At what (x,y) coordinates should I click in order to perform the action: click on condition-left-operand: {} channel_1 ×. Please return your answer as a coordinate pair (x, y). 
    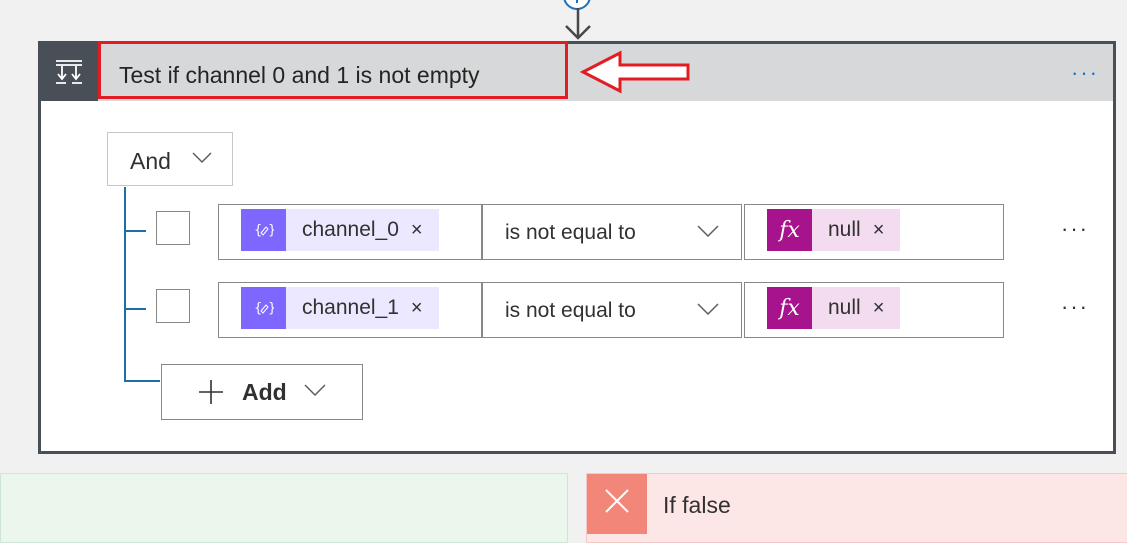
    Looking at the image, I should click on (350, 310).